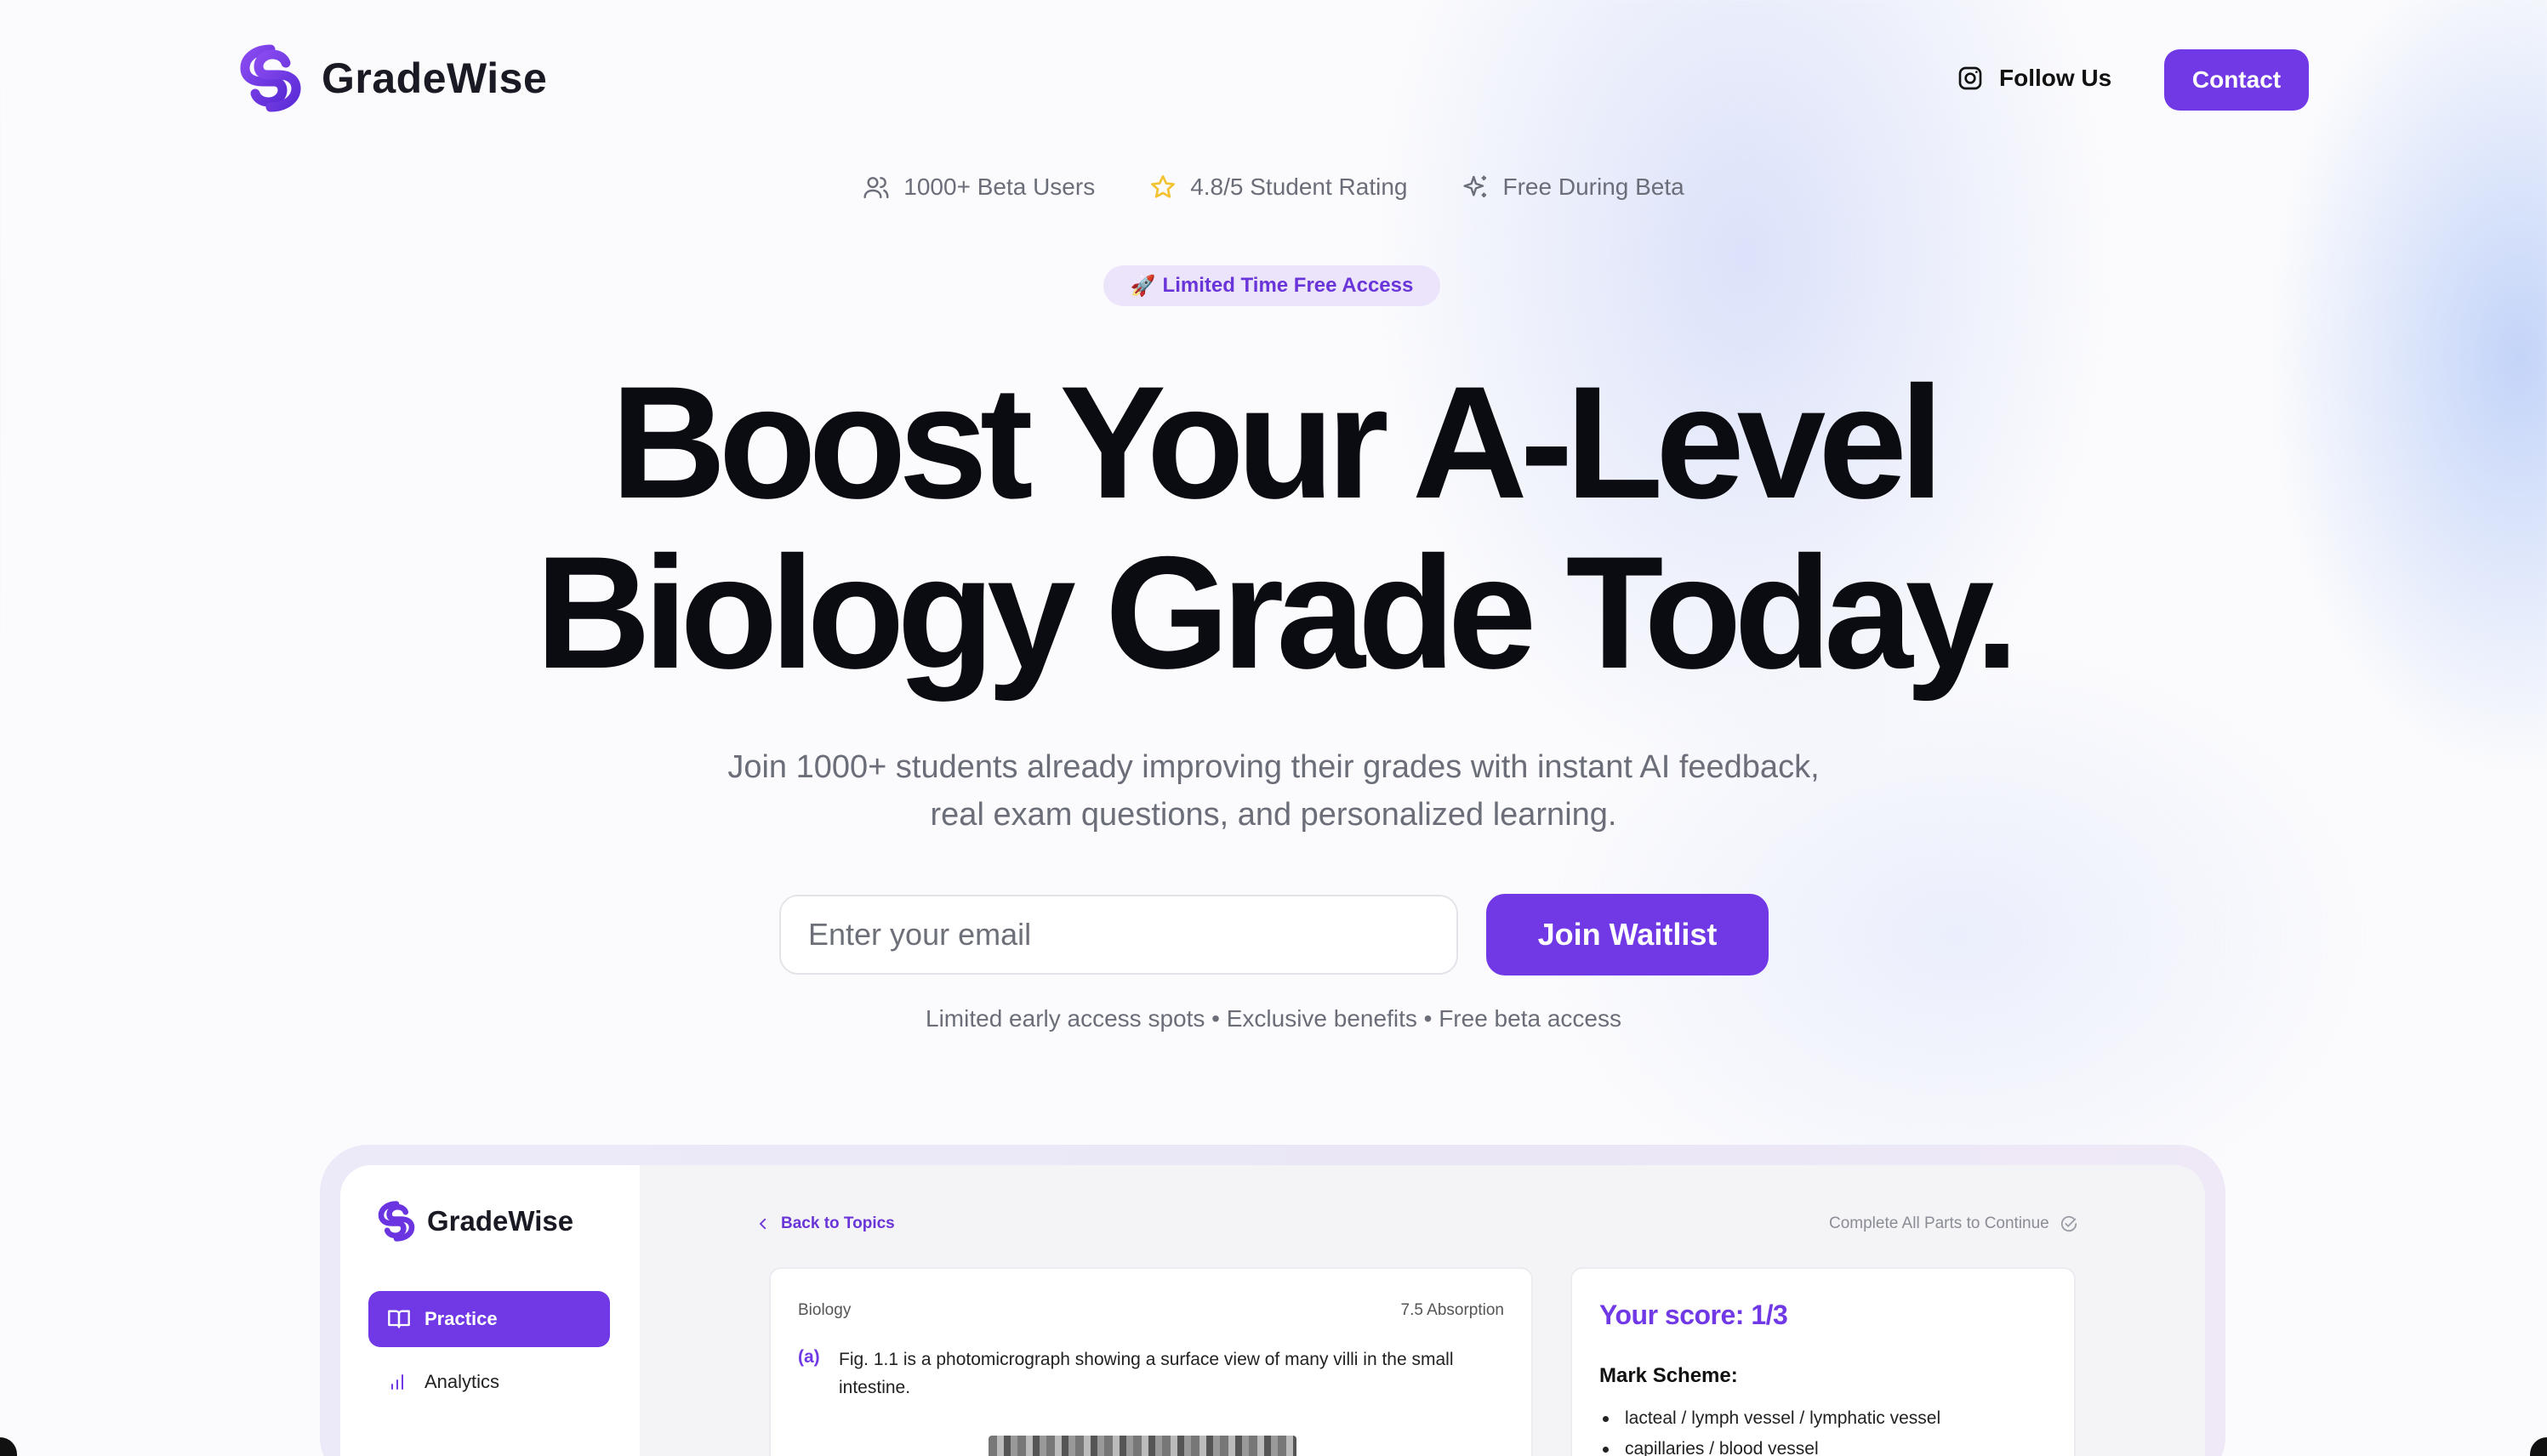 Image resolution: width=2547 pixels, height=1456 pixels. Describe the element at coordinates (435, 78) in the screenshot. I see `brand-name: GradeWise` at that location.